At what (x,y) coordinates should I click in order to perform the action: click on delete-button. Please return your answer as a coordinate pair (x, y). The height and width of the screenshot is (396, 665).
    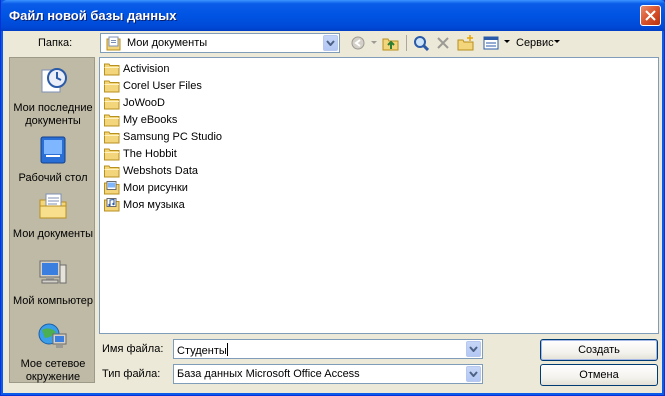
    Looking at the image, I should click on (443, 43).